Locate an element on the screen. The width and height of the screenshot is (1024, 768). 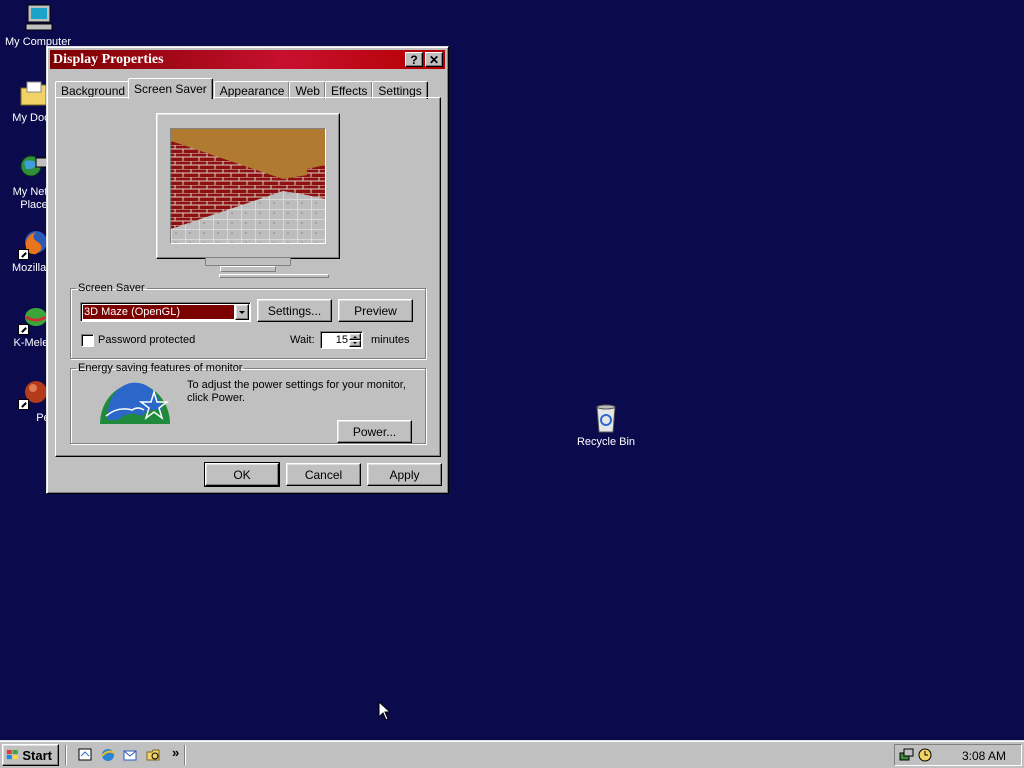
wait-minutes-spinner: 15 is located at coordinates (341, 340).